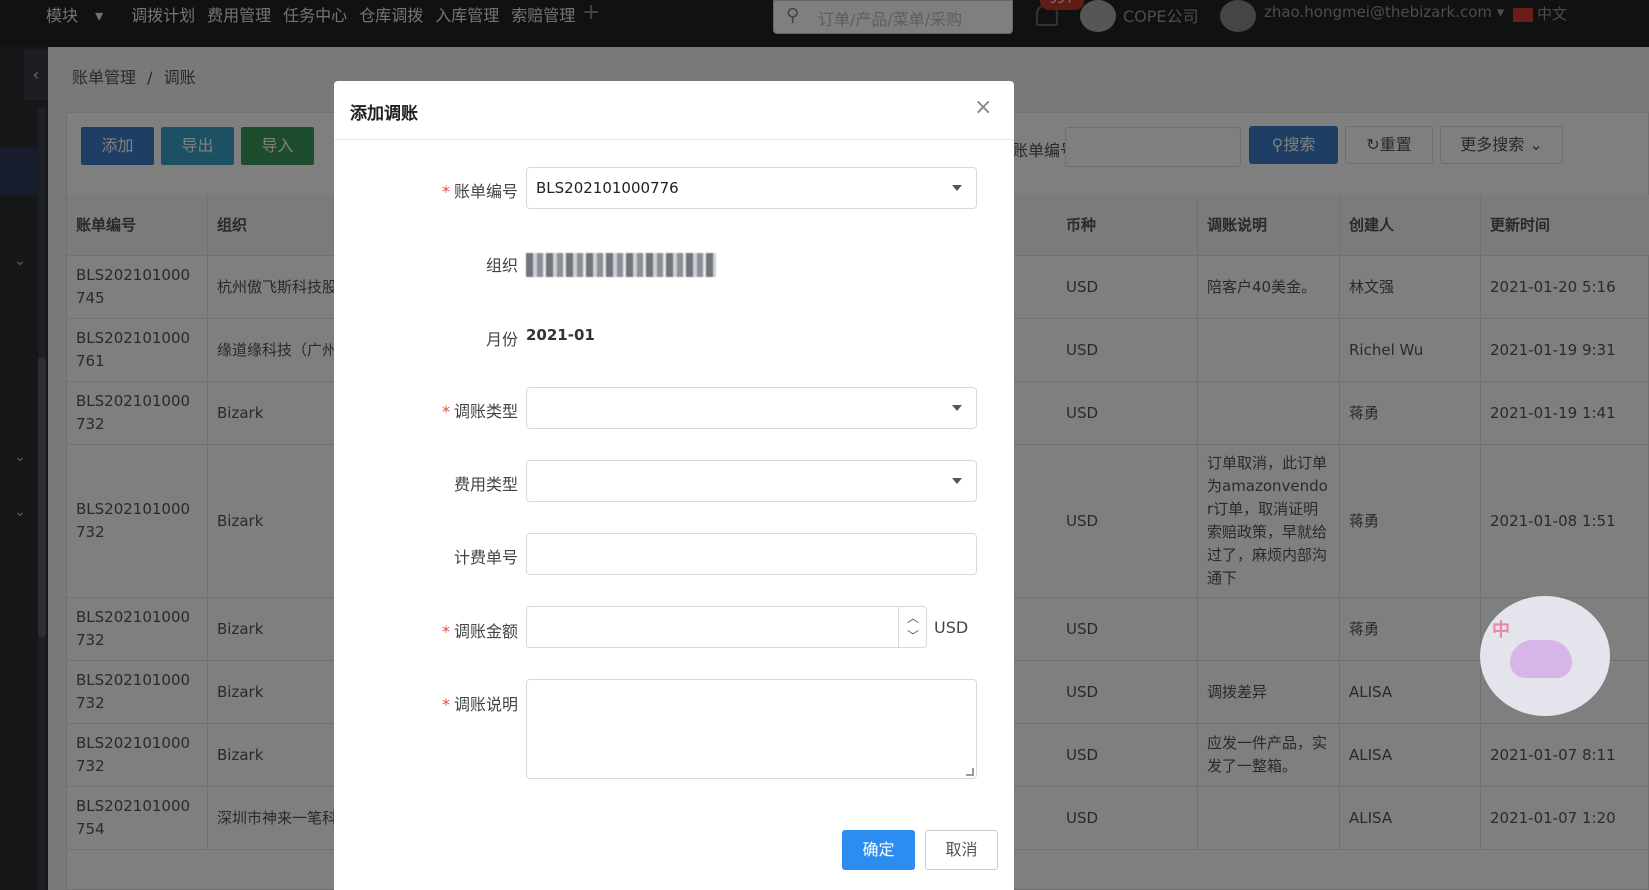  I want to click on amount-label-text: 调账金额, so click(485, 631).